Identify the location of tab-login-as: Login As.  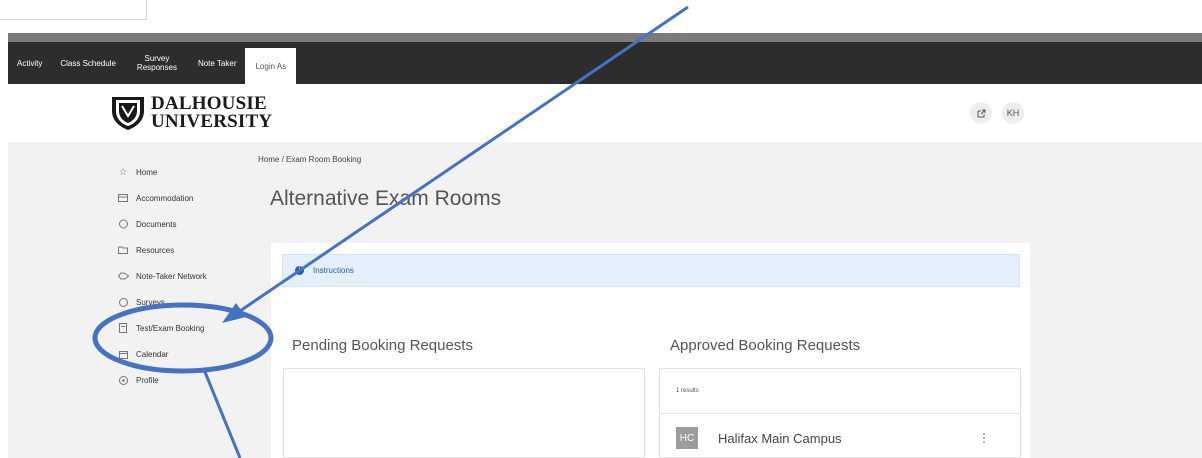
(271, 66).